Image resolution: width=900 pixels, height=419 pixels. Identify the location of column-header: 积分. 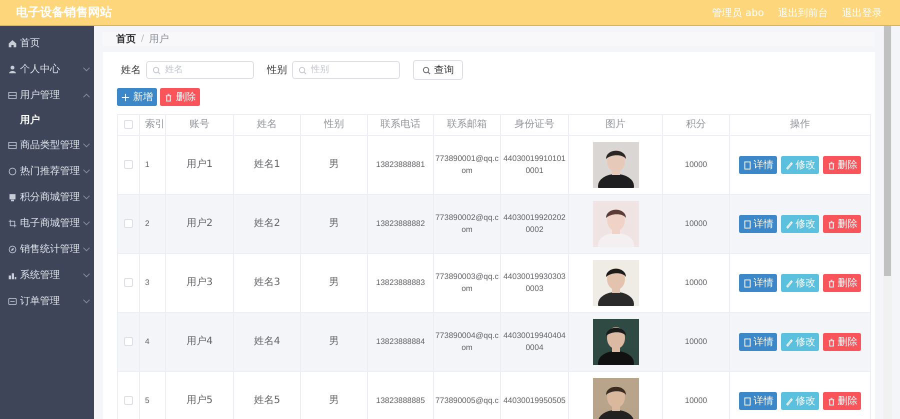
(696, 125).